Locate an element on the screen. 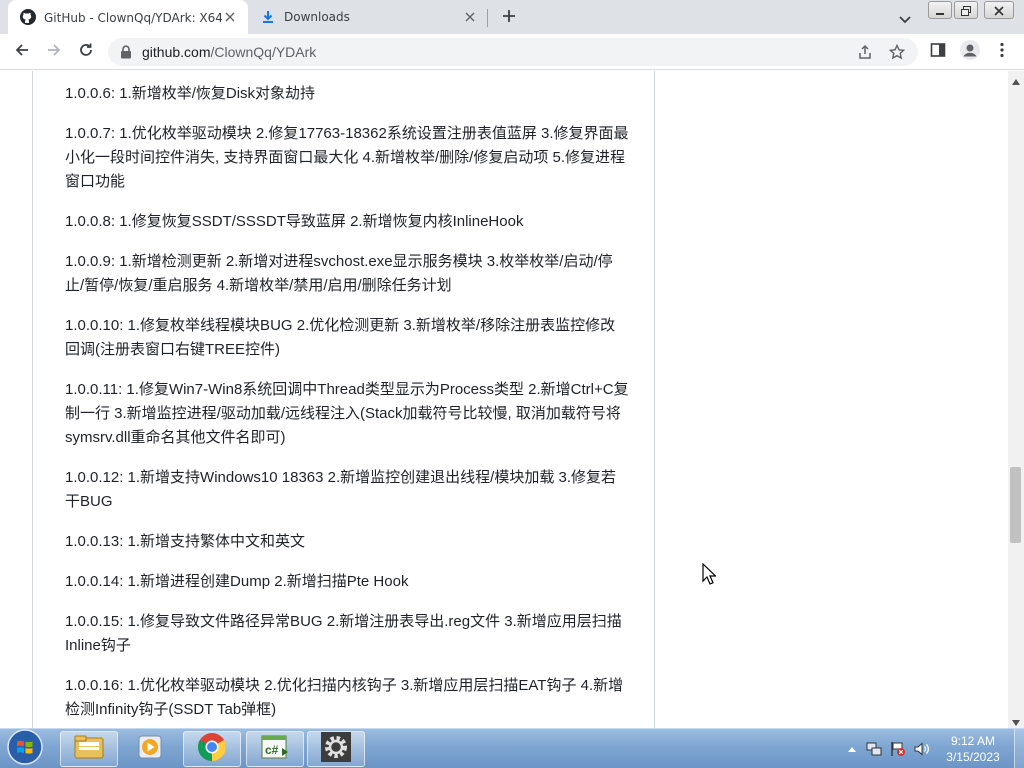 Image resolution: width=1024 pixels, height=768 pixels. triangle-down-icon is located at coordinates (1016, 720).